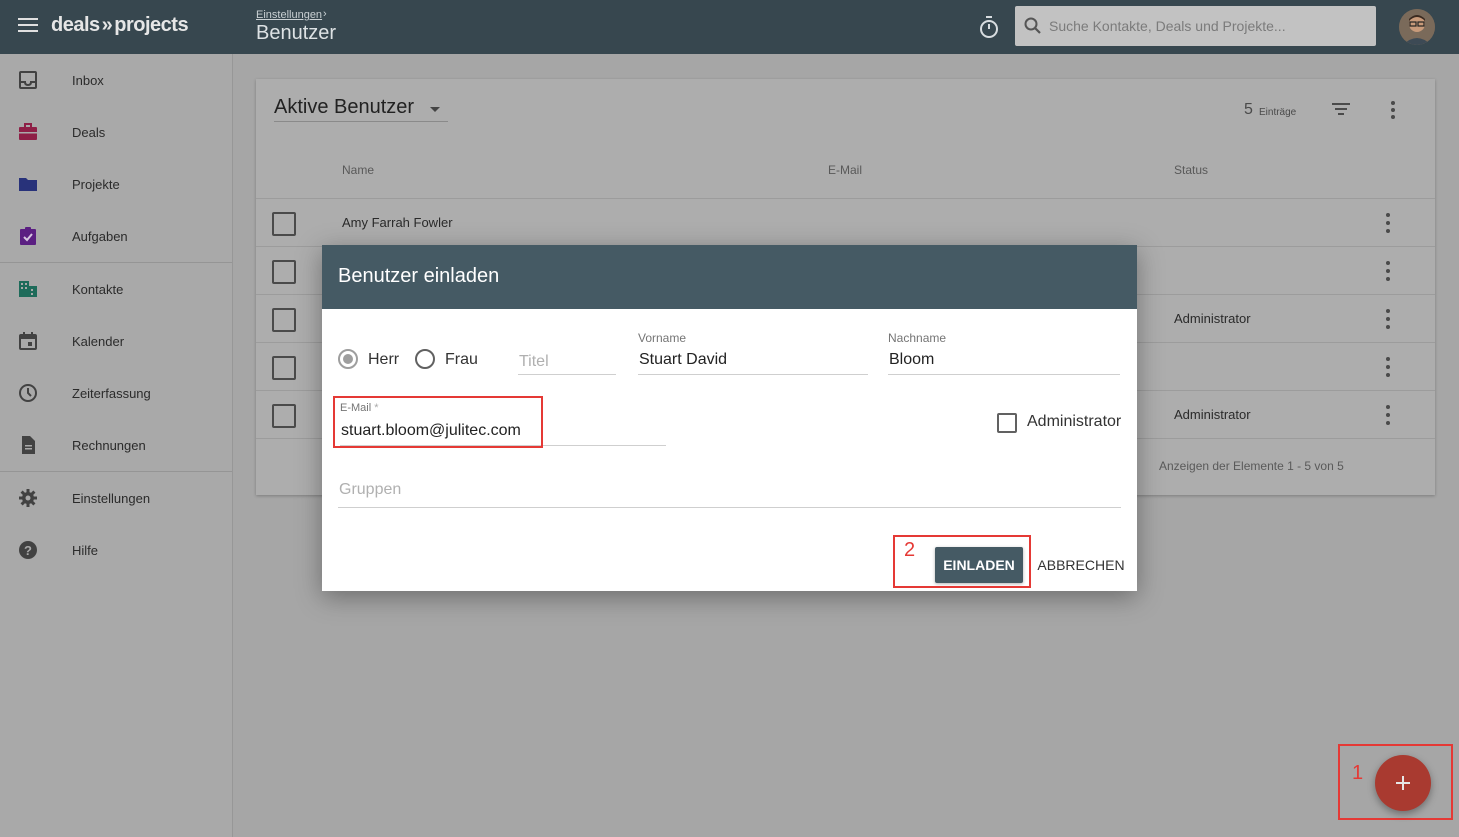  I want to click on sidebar-item-aufgaben: Aufgaben, so click(116, 236).